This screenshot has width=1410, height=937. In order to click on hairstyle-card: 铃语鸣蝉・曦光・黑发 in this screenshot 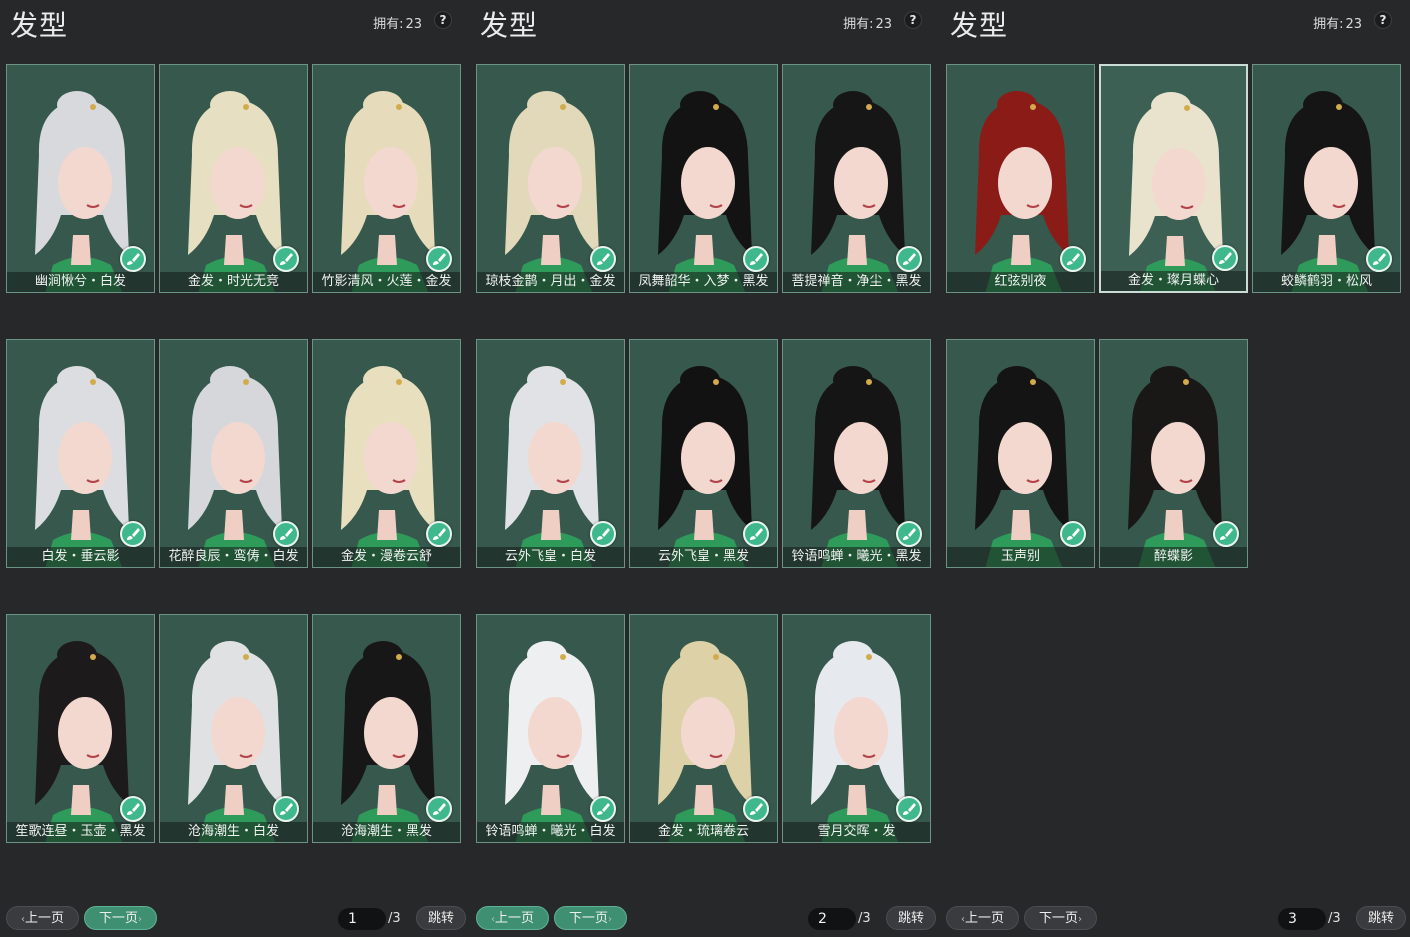, I will do `click(856, 453)`.